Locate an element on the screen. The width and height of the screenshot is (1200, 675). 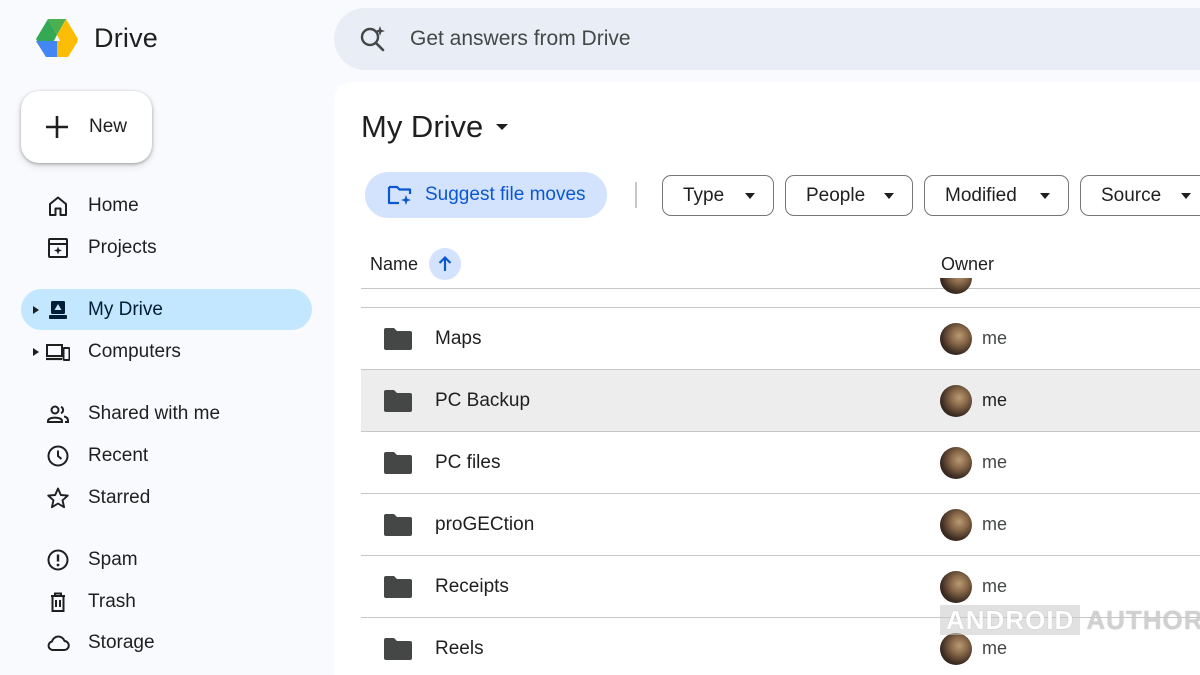
sidebar-item-home: Home is located at coordinates (166, 205).